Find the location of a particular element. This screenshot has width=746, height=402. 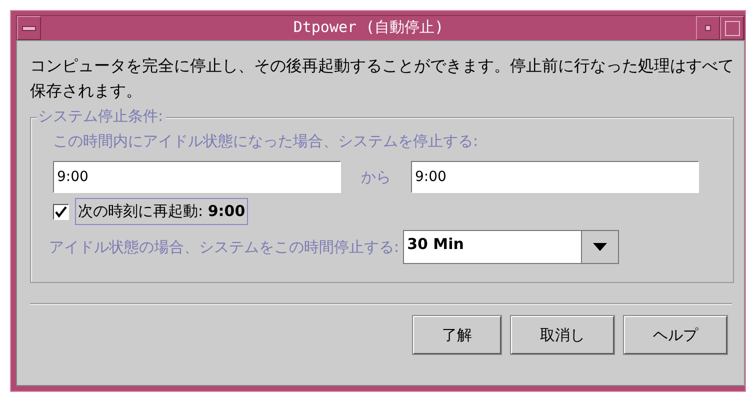

dialog-button: ヘルプ is located at coordinates (675, 335).